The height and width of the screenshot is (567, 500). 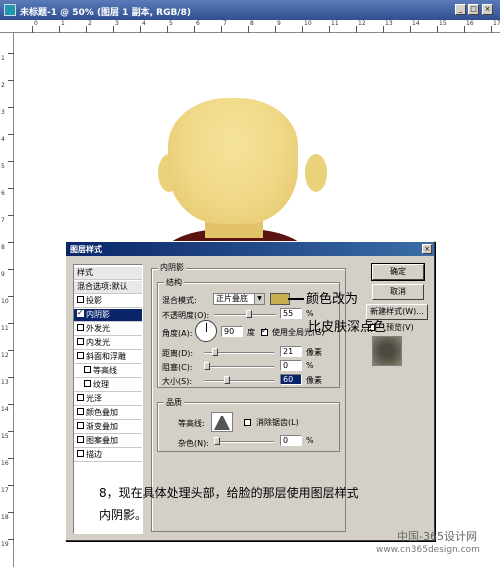 I want to click on minimize-button: _, so click(x=460, y=9).